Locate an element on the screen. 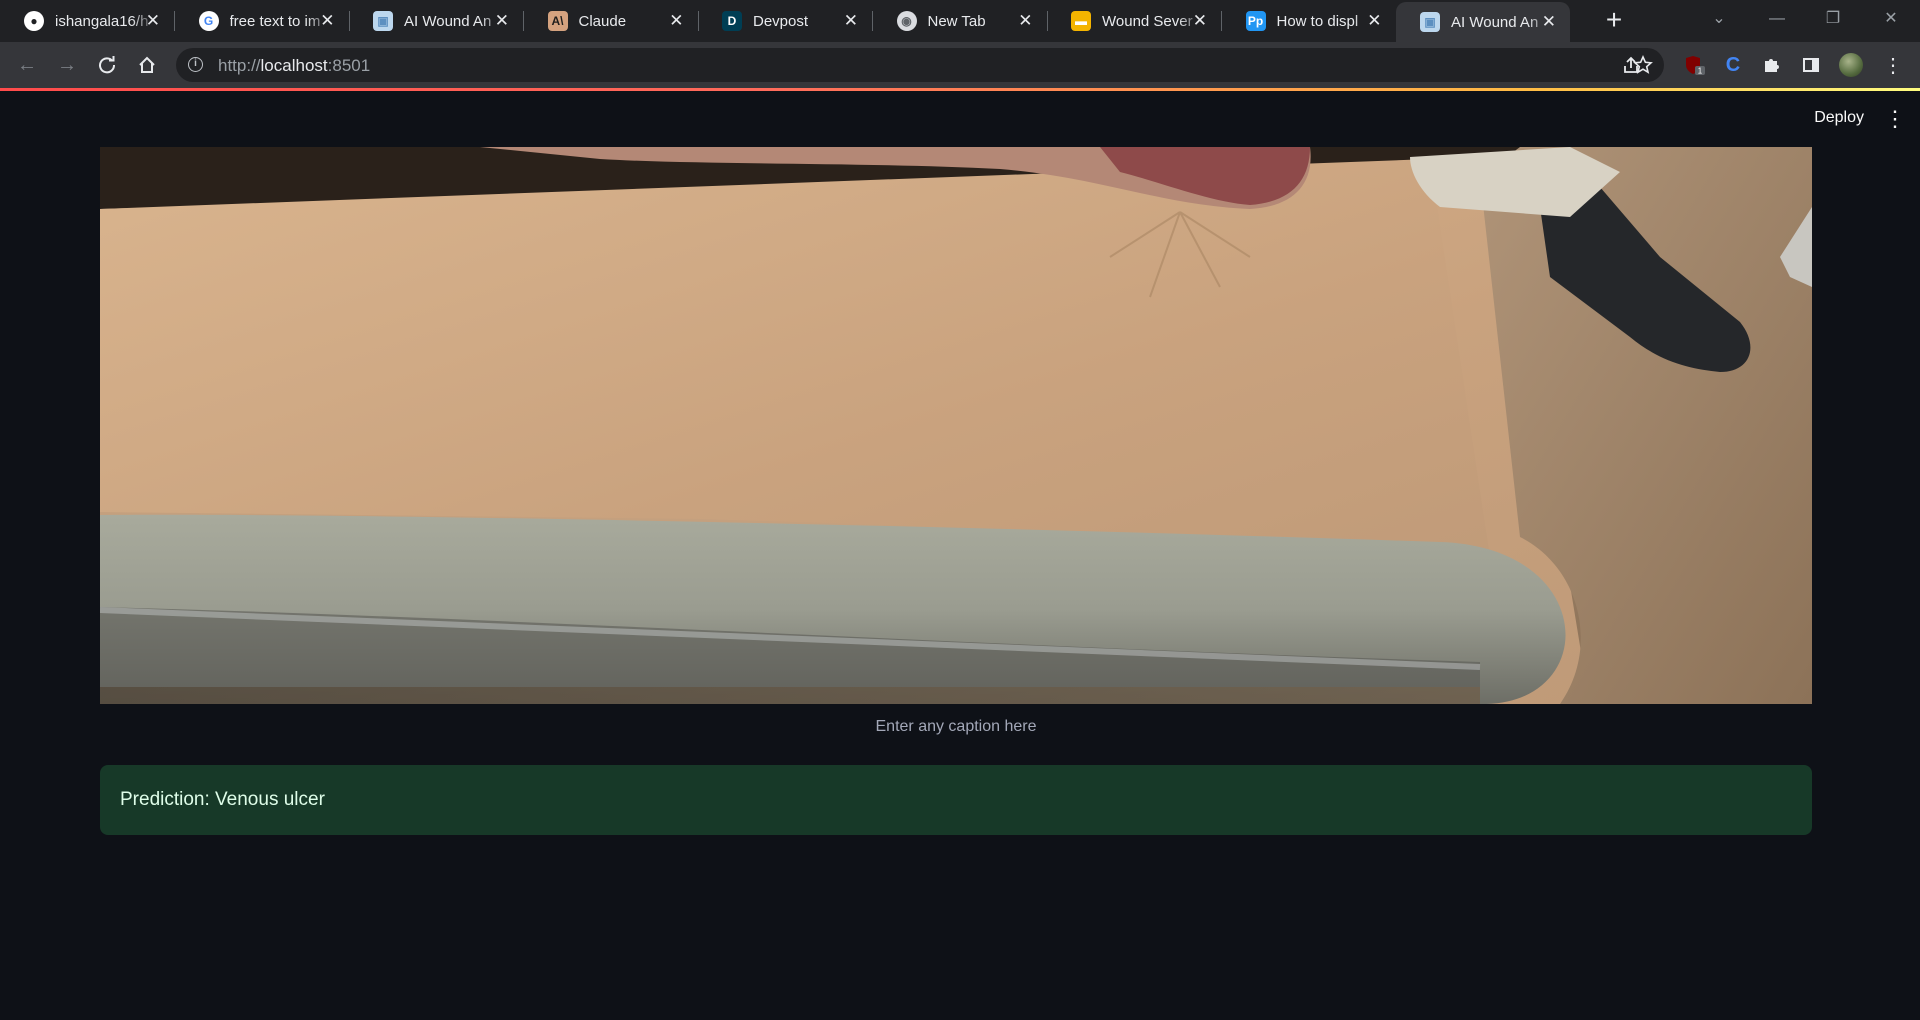  ublock-extension-icon: 1 is located at coordinates (1695, 65).